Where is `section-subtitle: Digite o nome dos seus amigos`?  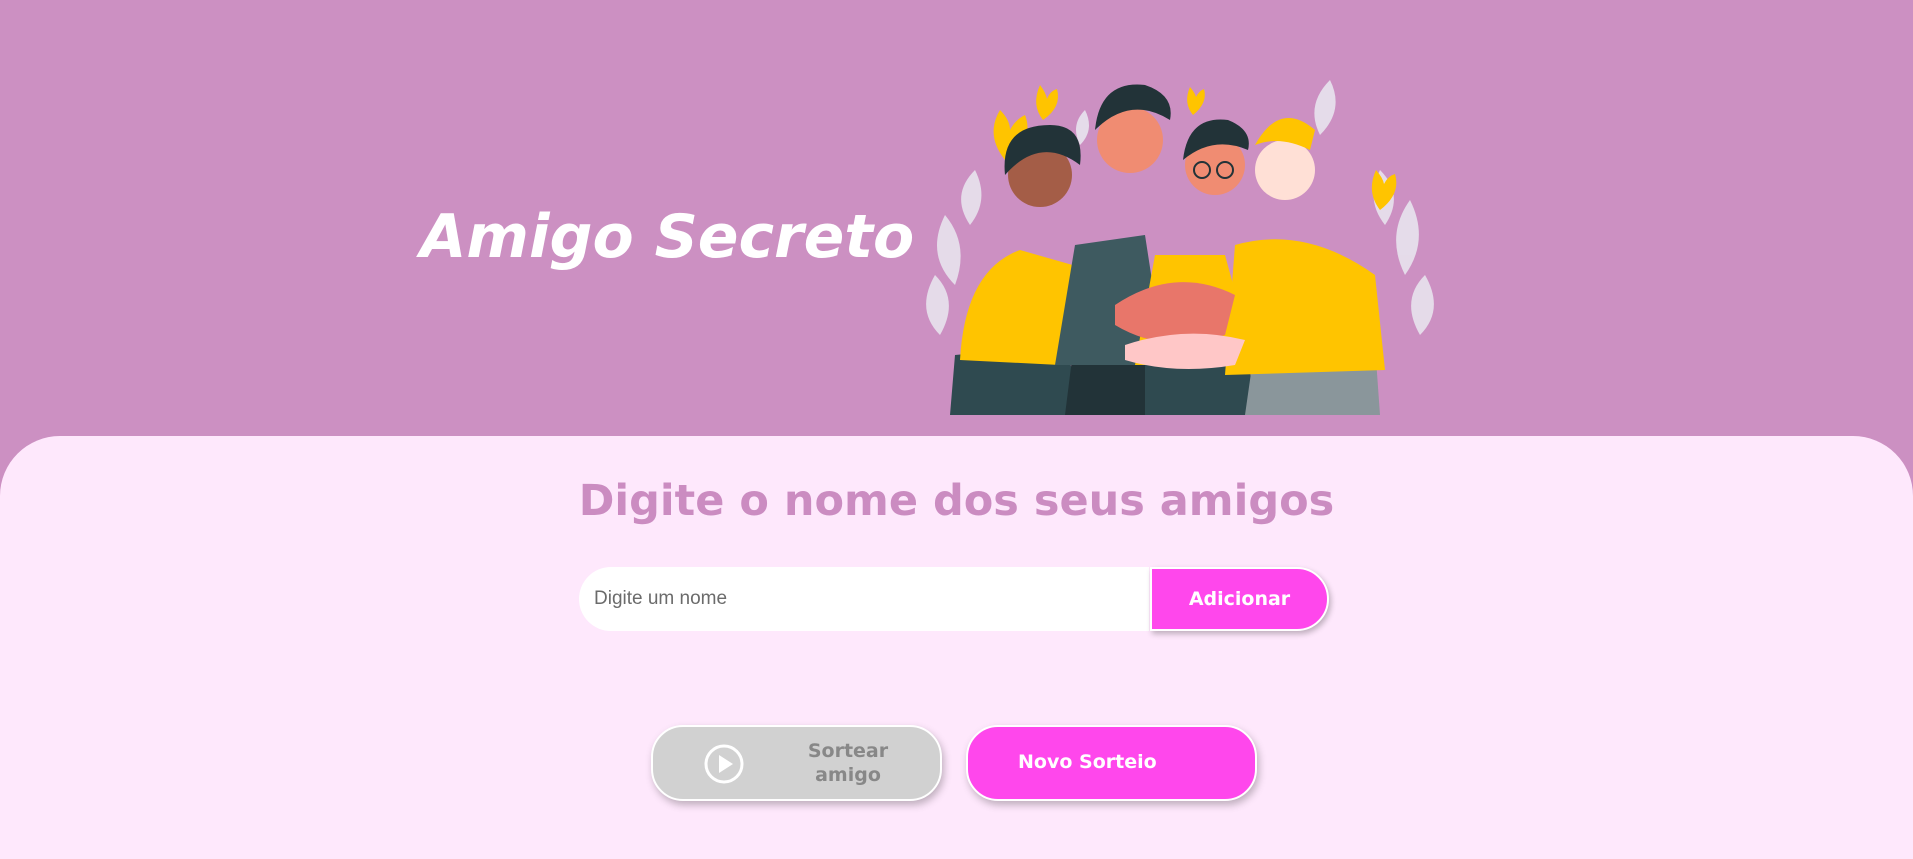 section-subtitle: Digite o nome dos seus amigos is located at coordinates (956, 501).